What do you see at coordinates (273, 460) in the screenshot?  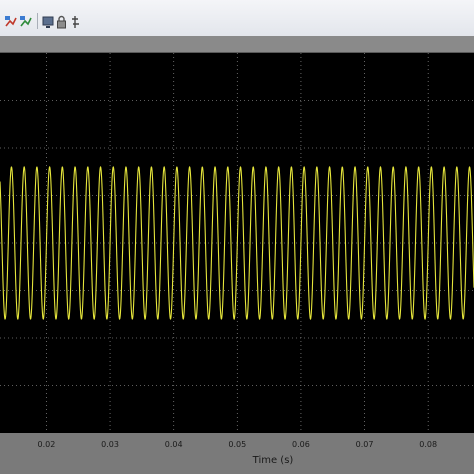 I see `x-axis-label: Time (s)` at bounding box center [273, 460].